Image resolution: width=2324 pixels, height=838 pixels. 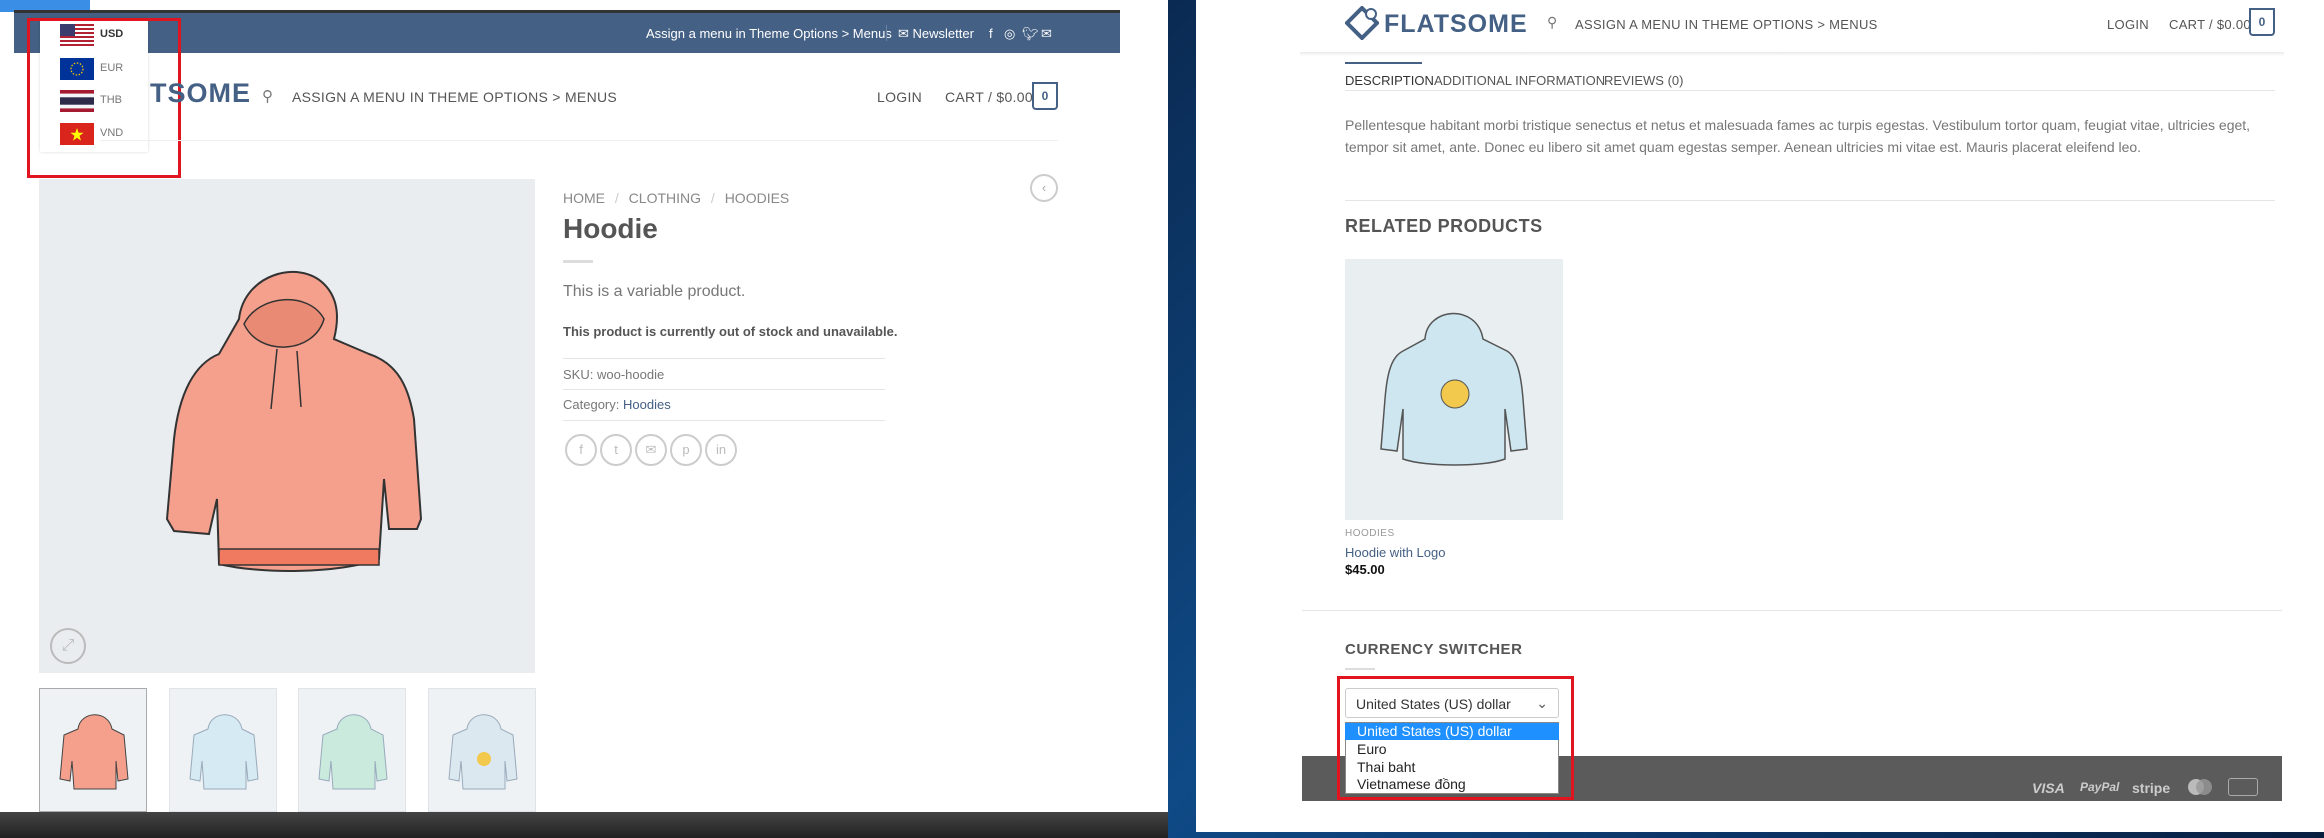 I want to click on flatsome-logo-icon, so click(x=1362, y=23).